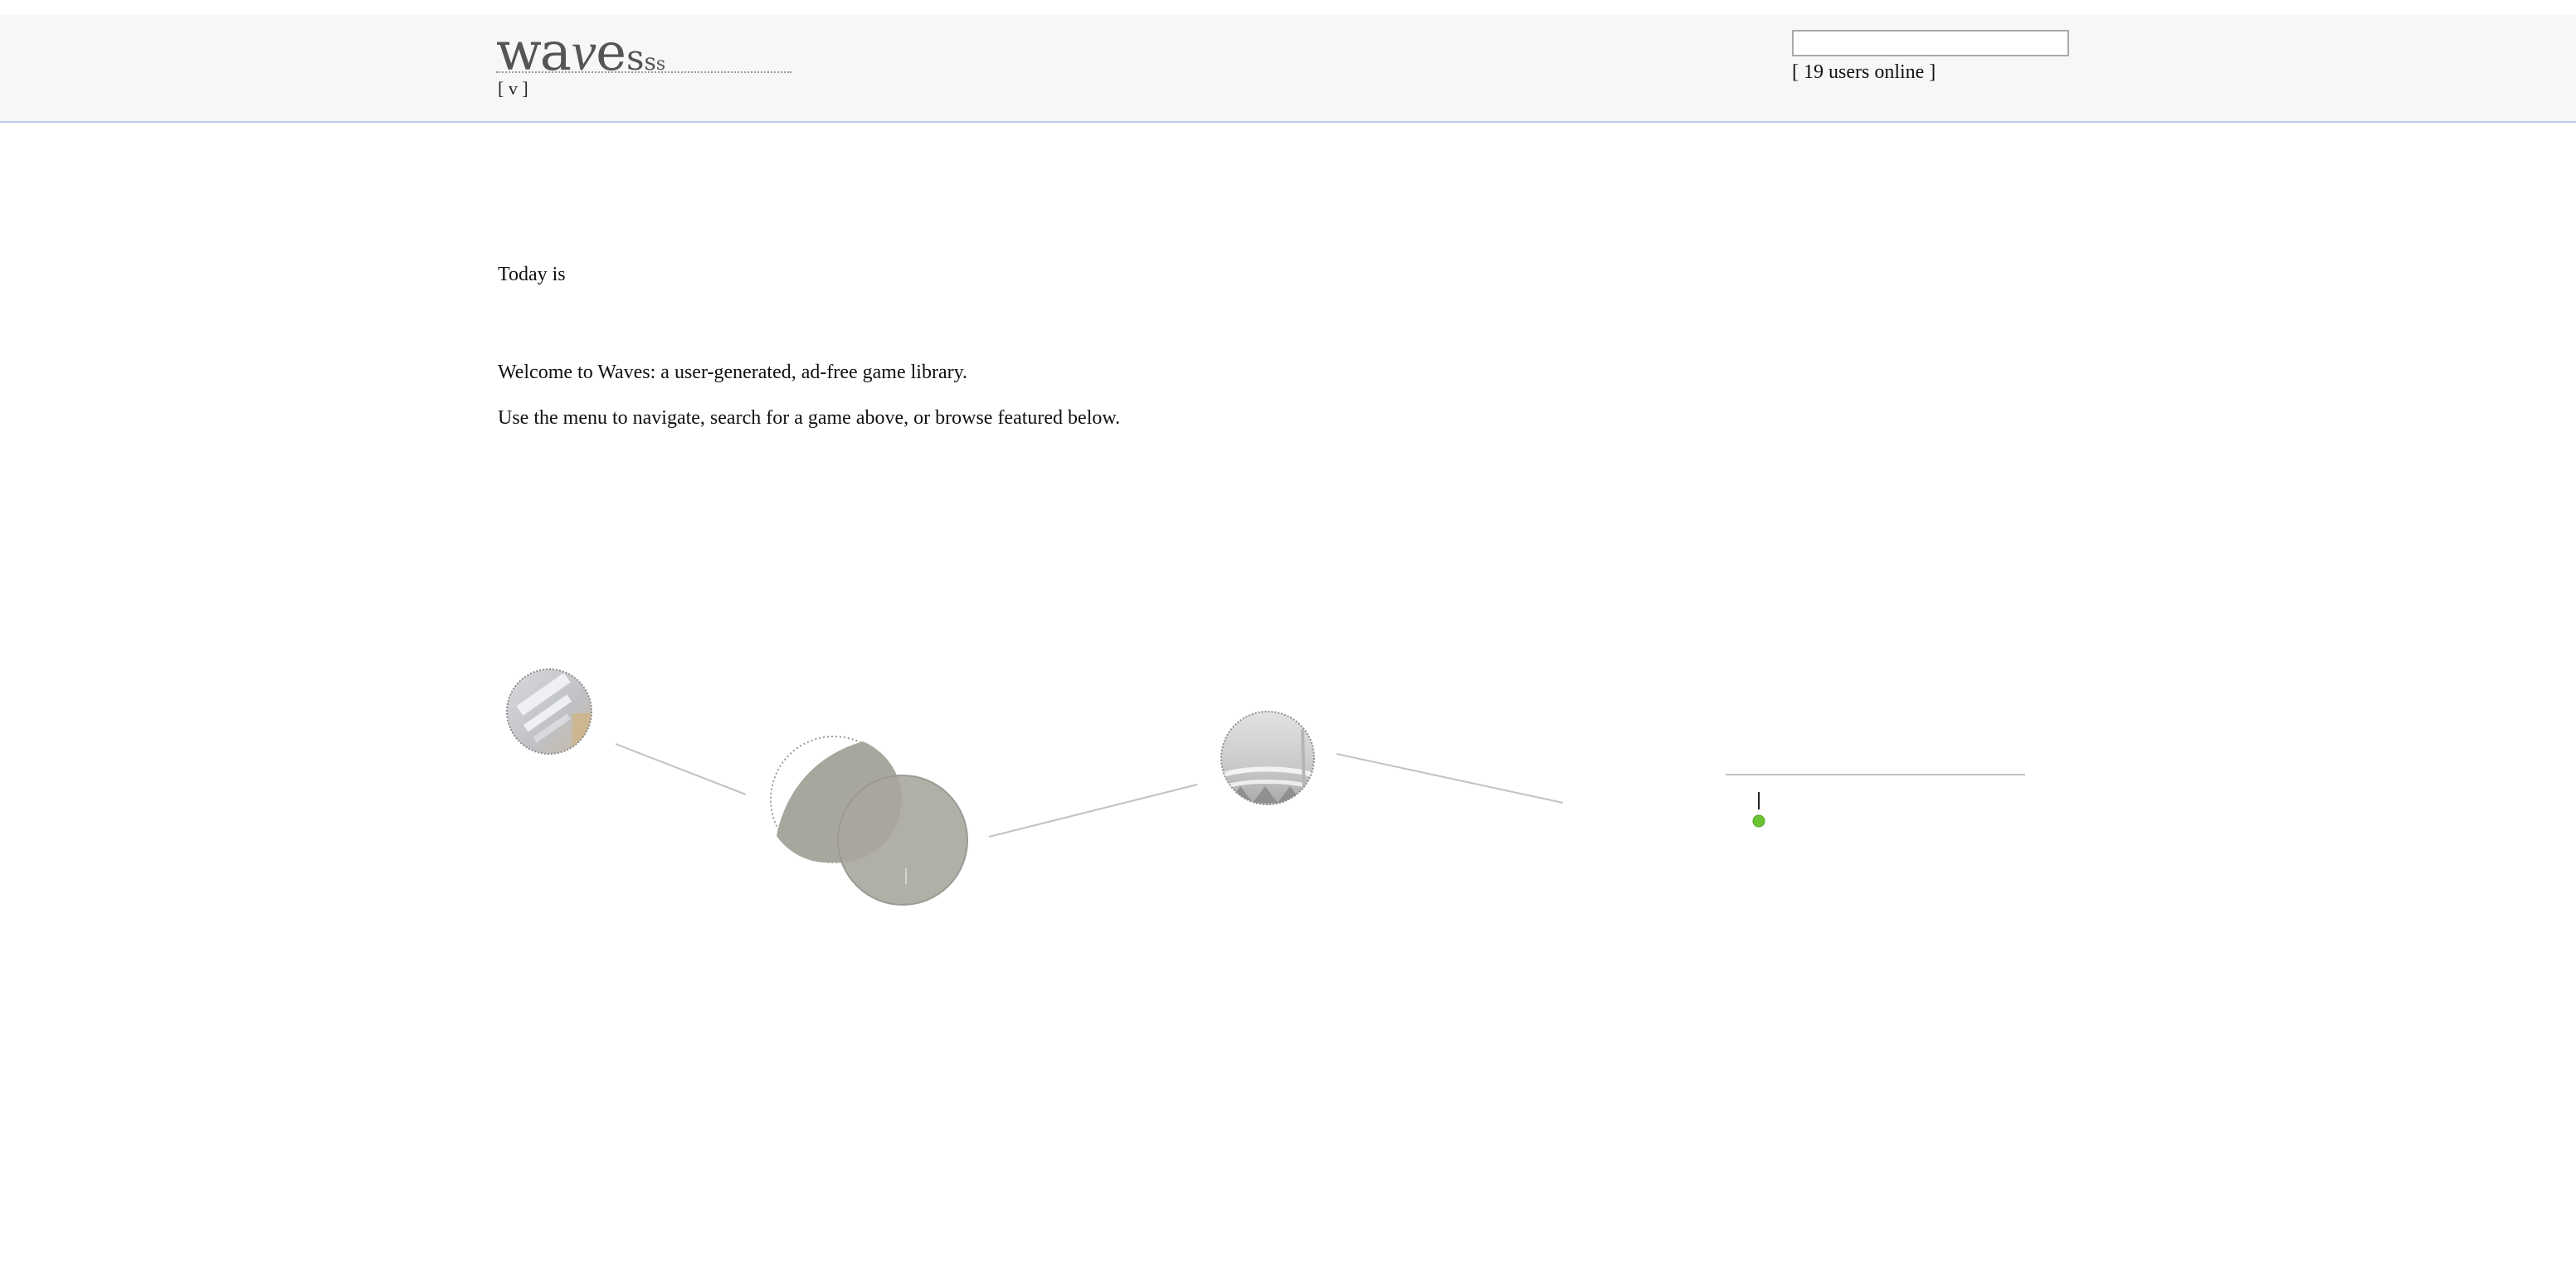 The height and width of the screenshot is (1278, 2576). I want to click on site-header: wavesss [ v ] [ 19 users online ], so click(1288, 69).